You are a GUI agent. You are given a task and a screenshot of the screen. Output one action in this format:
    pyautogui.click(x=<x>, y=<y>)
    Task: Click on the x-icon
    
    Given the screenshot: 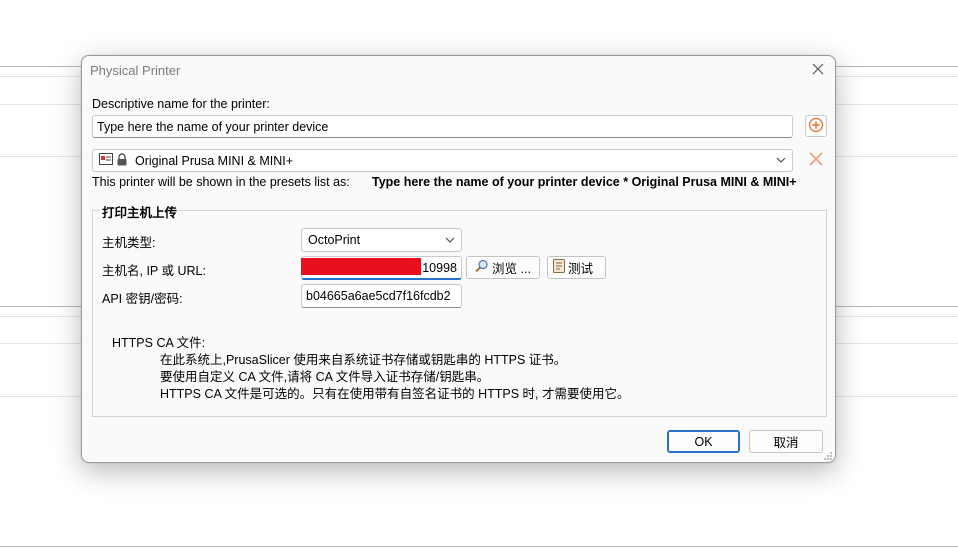 What is the action you would take?
    pyautogui.click(x=816, y=160)
    